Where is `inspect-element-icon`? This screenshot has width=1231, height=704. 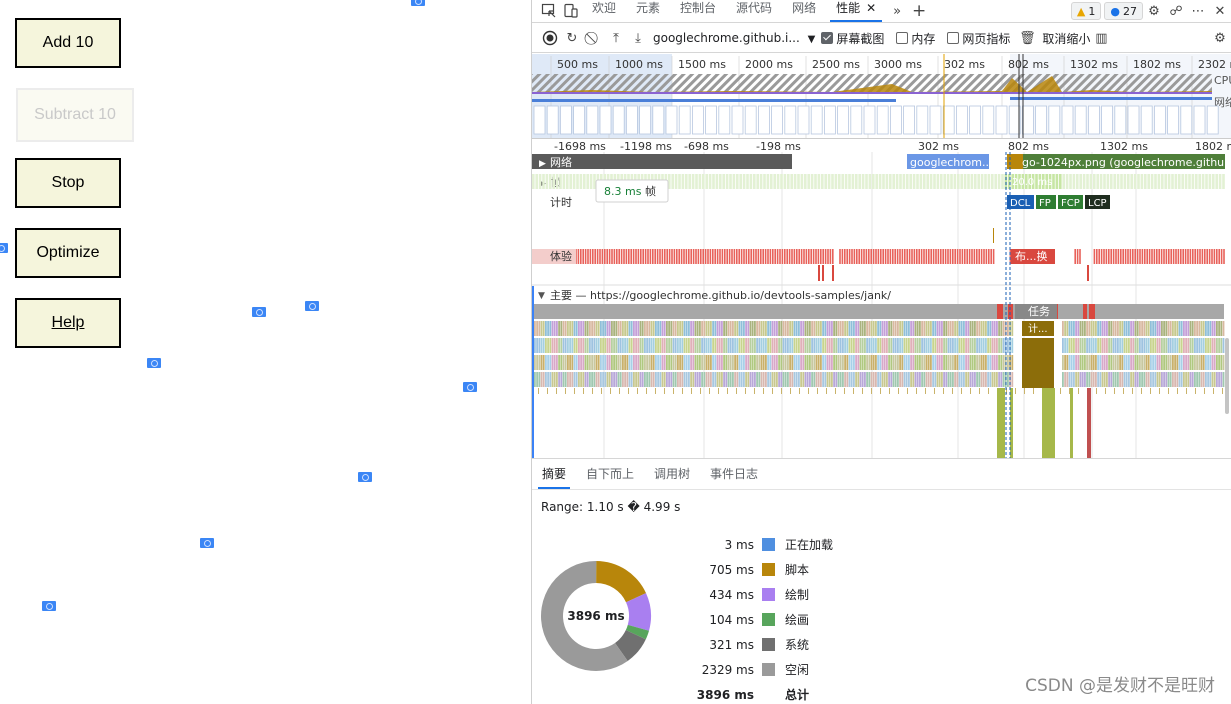 inspect-element-icon is located at coordinates (549, 11).